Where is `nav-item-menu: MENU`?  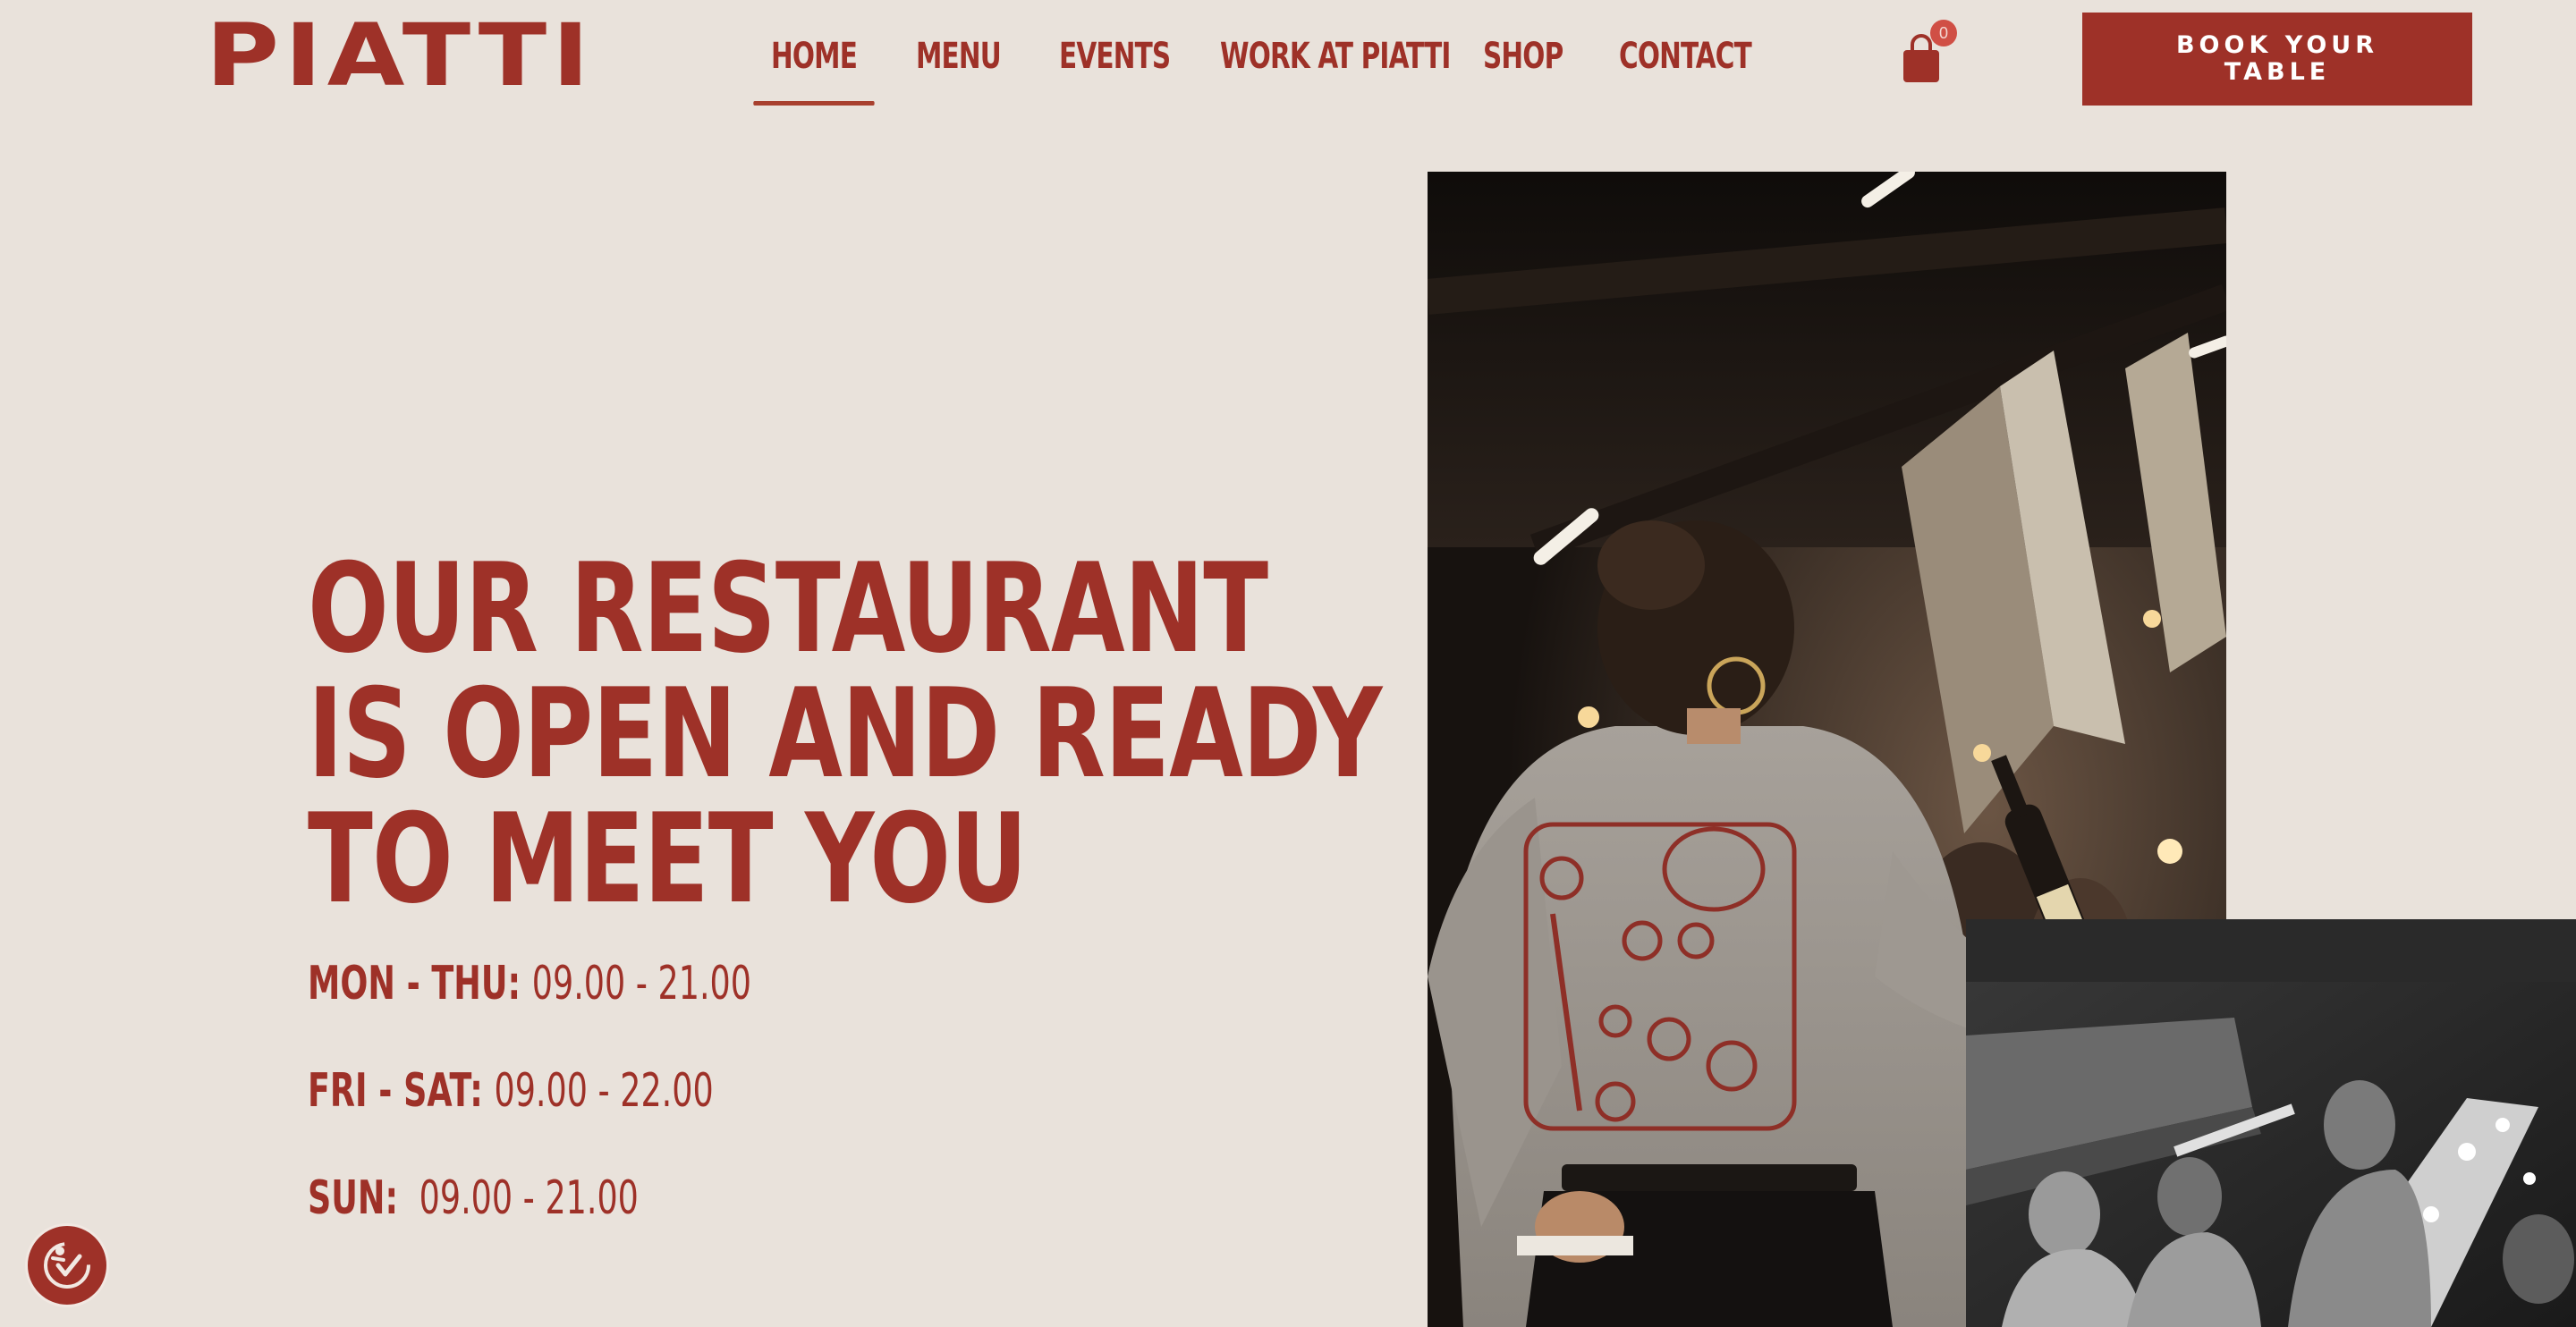 nav-item-menu: MENU is located at coordinates (959, 66).